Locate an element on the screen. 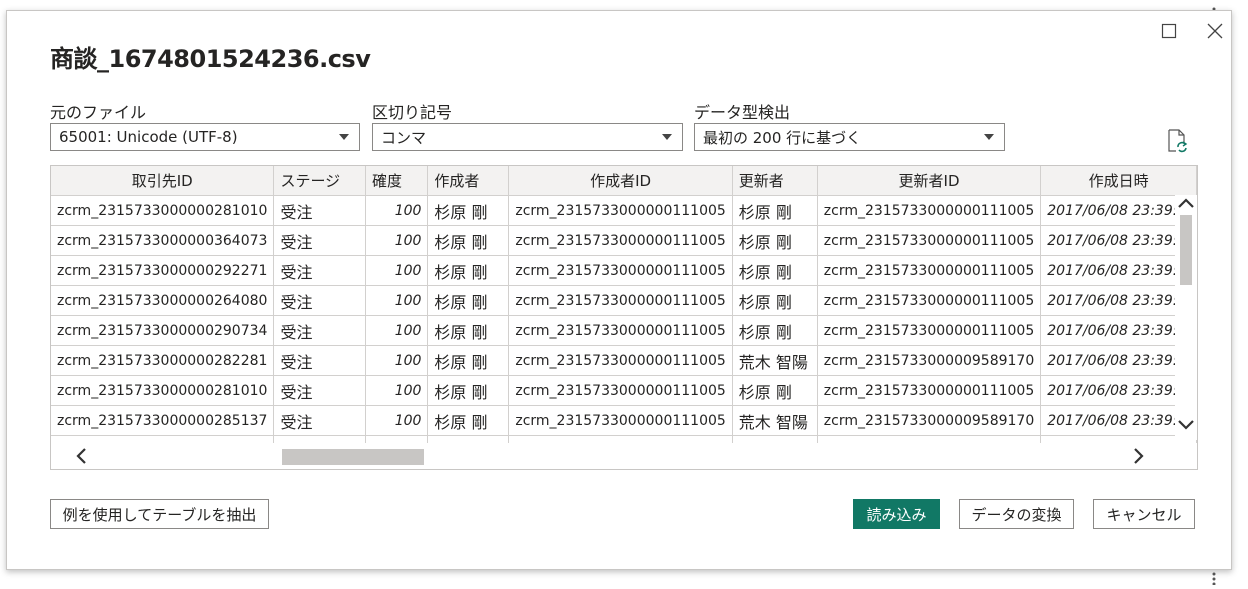  column-header: 確度 is located at coordinates (397, 181).